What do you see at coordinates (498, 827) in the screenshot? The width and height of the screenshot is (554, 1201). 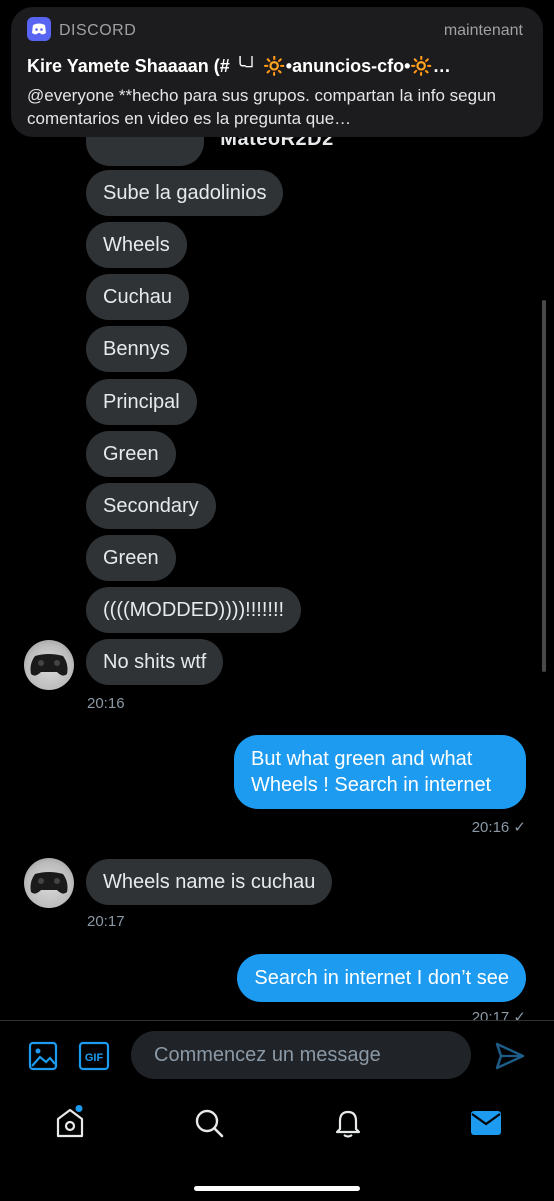 I see `message-timestamp-sent: 20:16 ✓` at bounding box center [498, 827].